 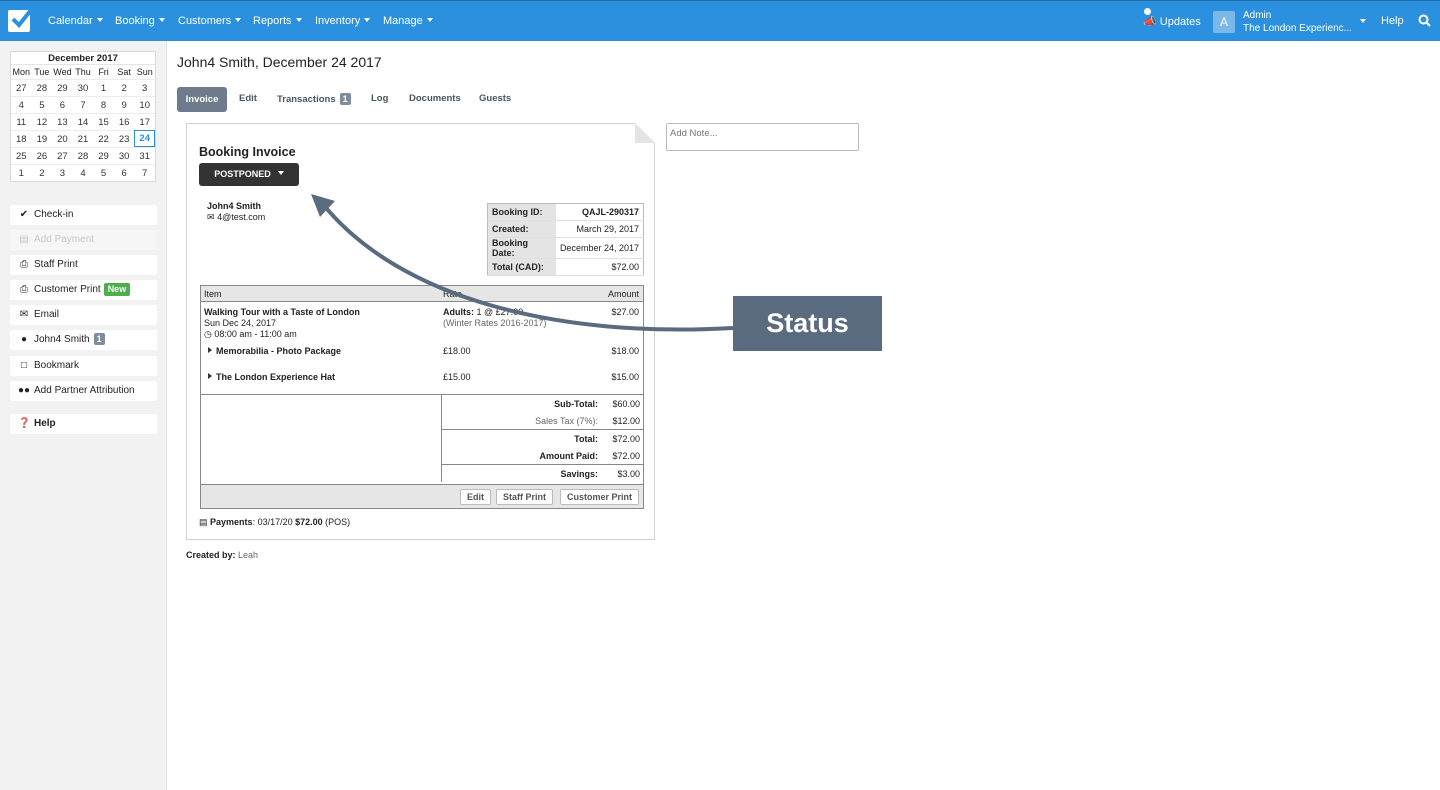 What do you see at coordinates (600, 497) in the screenshot?
I see `invoice-customer-print-button: Customer Print` at bounding box center [600, 497].